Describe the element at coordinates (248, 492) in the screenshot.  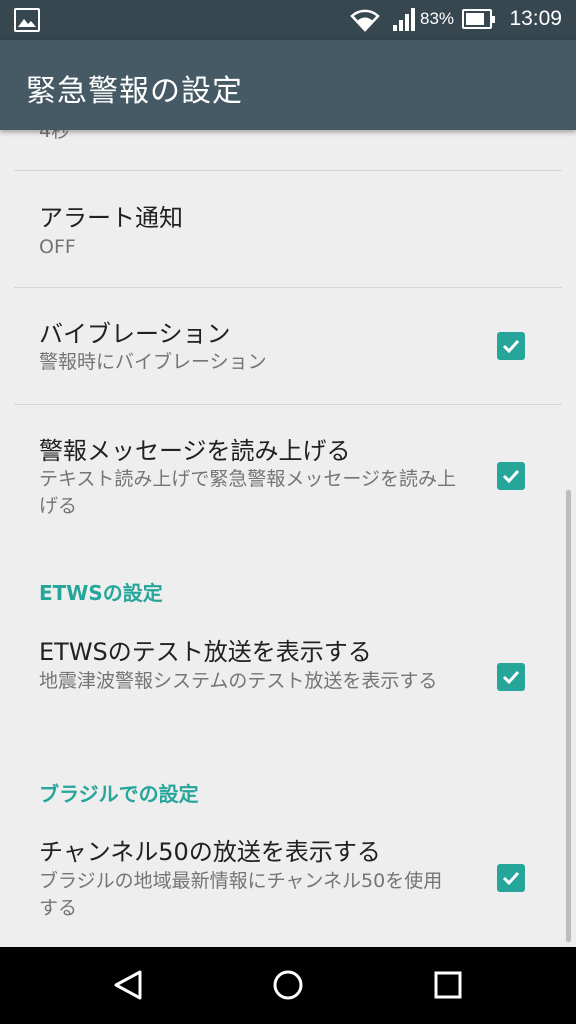
I see `pref-summary: テキスト読み上げで緊急警報メッセージを読み上げる` at that location.